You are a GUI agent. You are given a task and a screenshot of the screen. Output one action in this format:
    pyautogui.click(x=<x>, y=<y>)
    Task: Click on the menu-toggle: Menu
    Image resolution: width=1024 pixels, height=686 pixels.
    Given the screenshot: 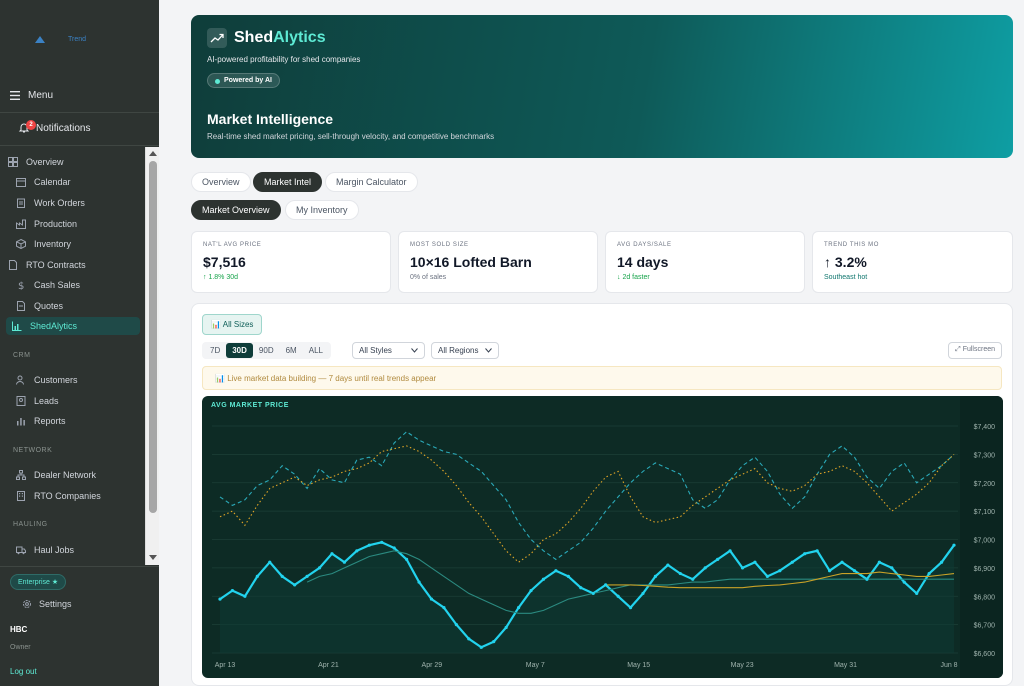 What is the action you would take?
    pyautogui.click(x=31, y=95)
    